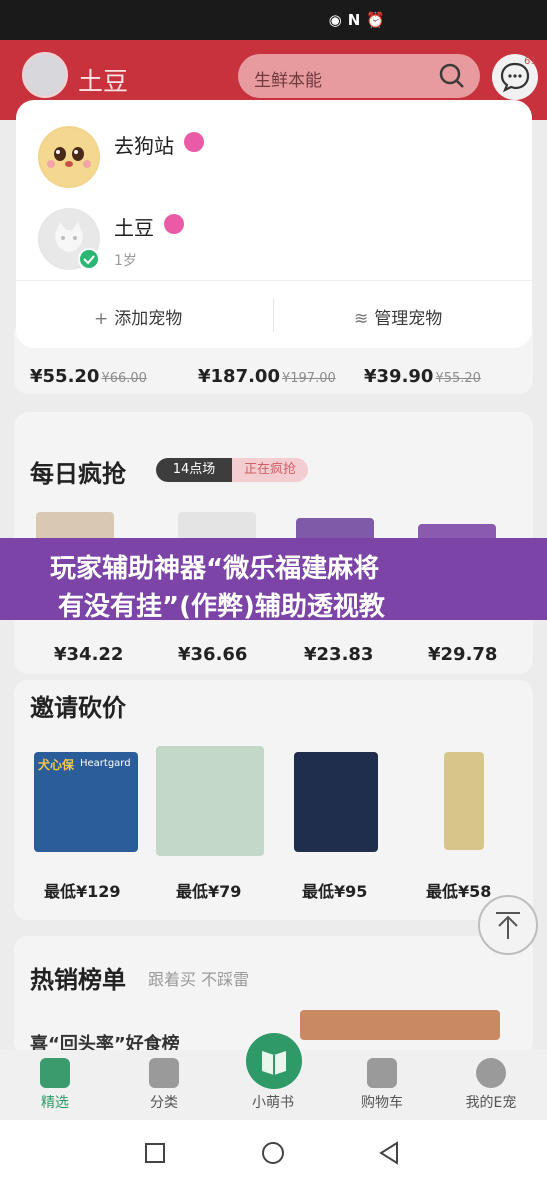 Image resolution: width=547 pixels, height=1186 pixels. What do you see at coordinates (78, 708) in the screenshot?
I see `bargain-title: 邀请砍价` at bounding box center [78, 708].